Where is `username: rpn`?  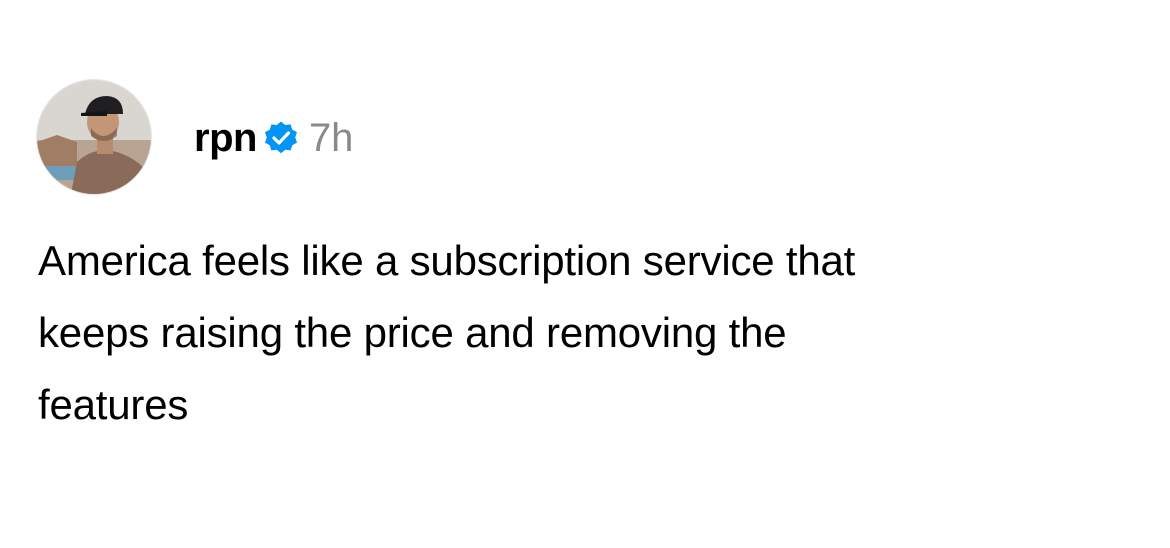
username: rpn is located at coordinates (225, 138).